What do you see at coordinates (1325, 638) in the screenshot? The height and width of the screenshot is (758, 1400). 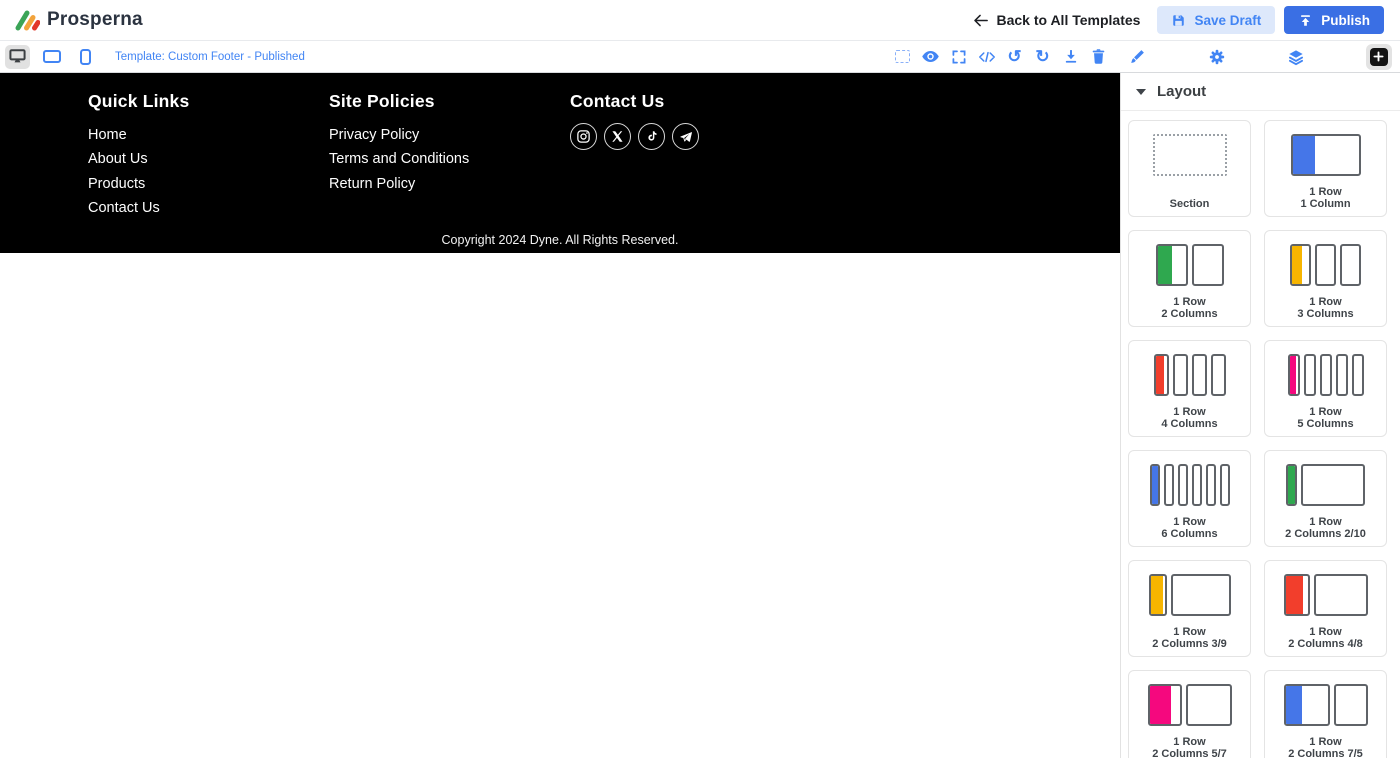 I see `layout-card-label: 1 Row 2 Columns 4/8` at bounding box center [1325, 638].